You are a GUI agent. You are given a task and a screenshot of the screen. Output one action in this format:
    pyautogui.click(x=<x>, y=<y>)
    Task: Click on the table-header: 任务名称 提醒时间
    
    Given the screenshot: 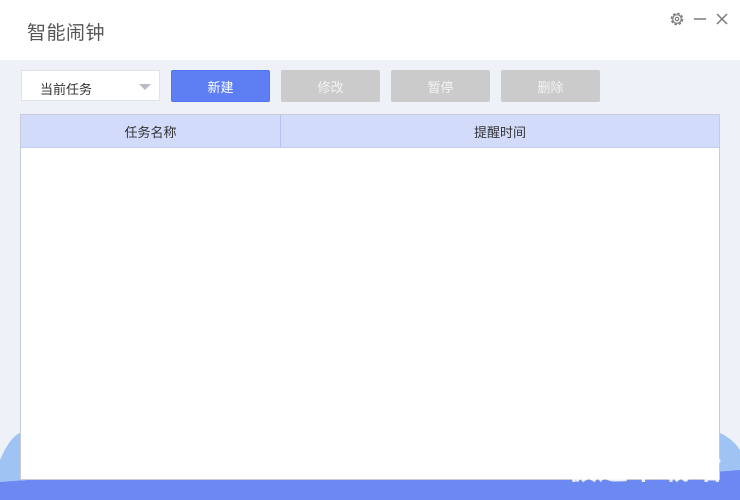 What is the action you would take?
    pyautogui.click(x=370, y=131)
    